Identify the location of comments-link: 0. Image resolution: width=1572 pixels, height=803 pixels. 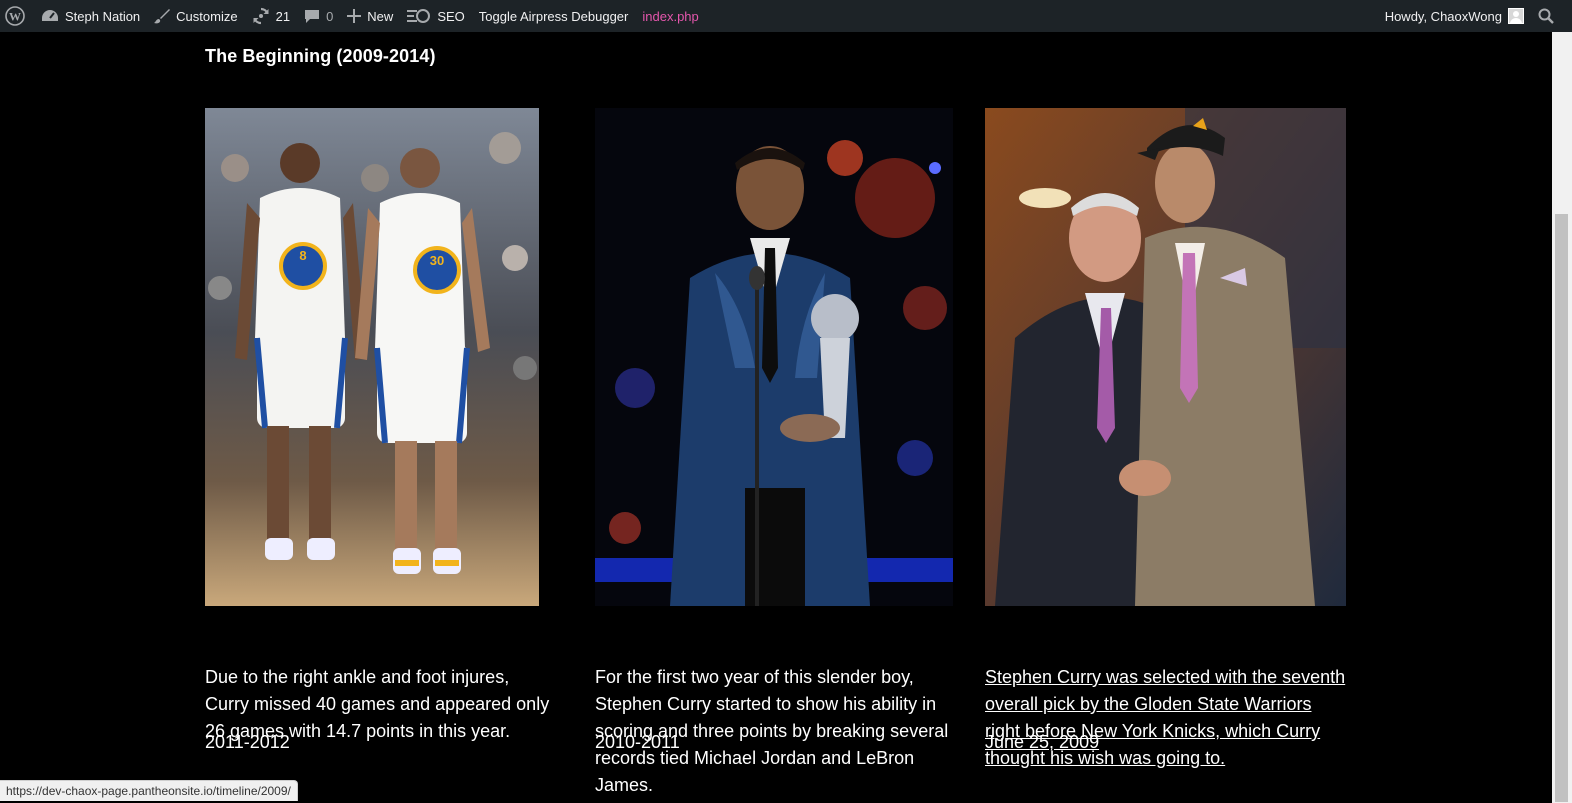
(318, 16).